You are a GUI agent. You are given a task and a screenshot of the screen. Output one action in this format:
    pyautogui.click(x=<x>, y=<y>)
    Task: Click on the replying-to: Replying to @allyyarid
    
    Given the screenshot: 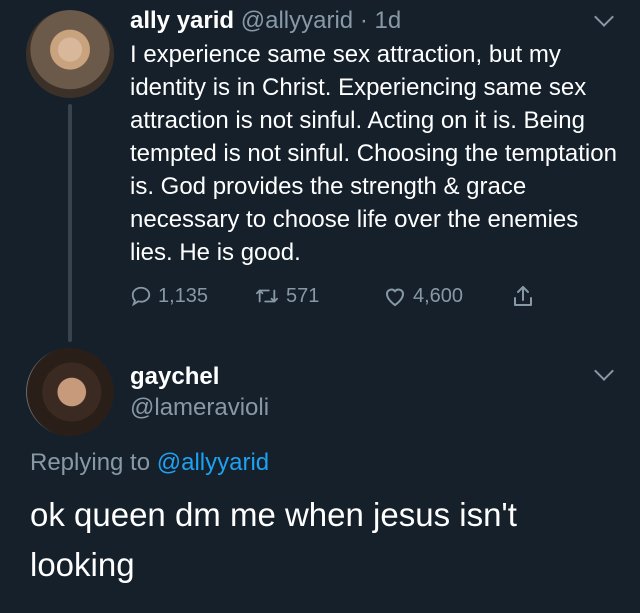 What is the action you would take?
    pyautogui.click(x=149, y=463)
    